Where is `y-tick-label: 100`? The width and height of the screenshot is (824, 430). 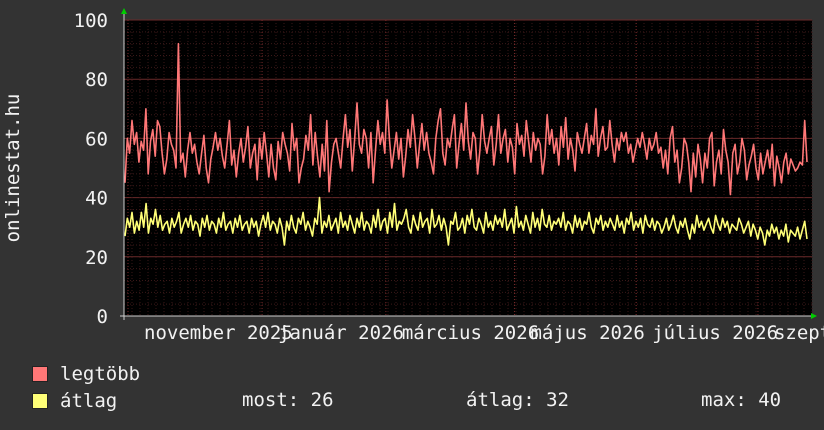 y-tick-label: 100 is located at coordinates (91, 21).